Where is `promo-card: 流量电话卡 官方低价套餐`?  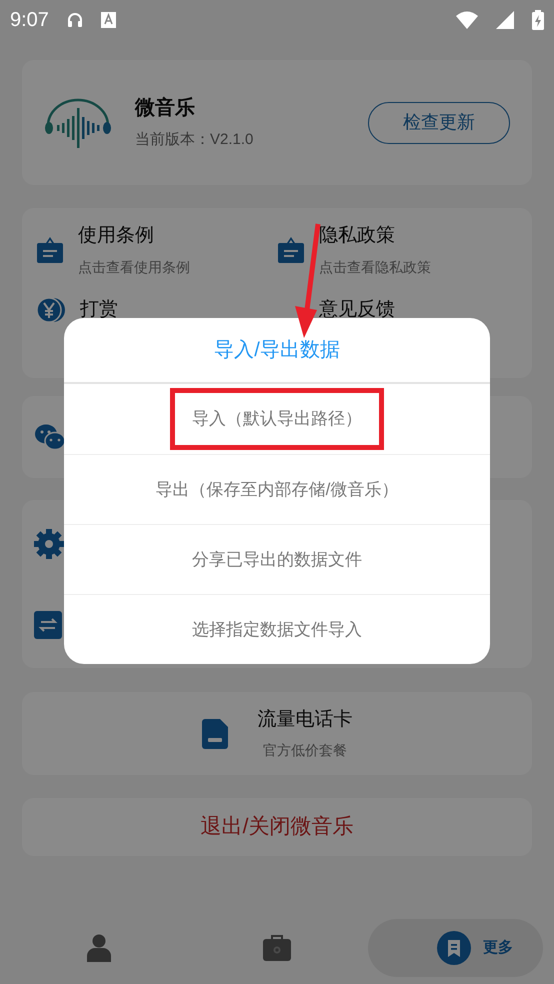 promo-card: 流量电话卡 官方低价套餐 is located at coordinates (277, 733).